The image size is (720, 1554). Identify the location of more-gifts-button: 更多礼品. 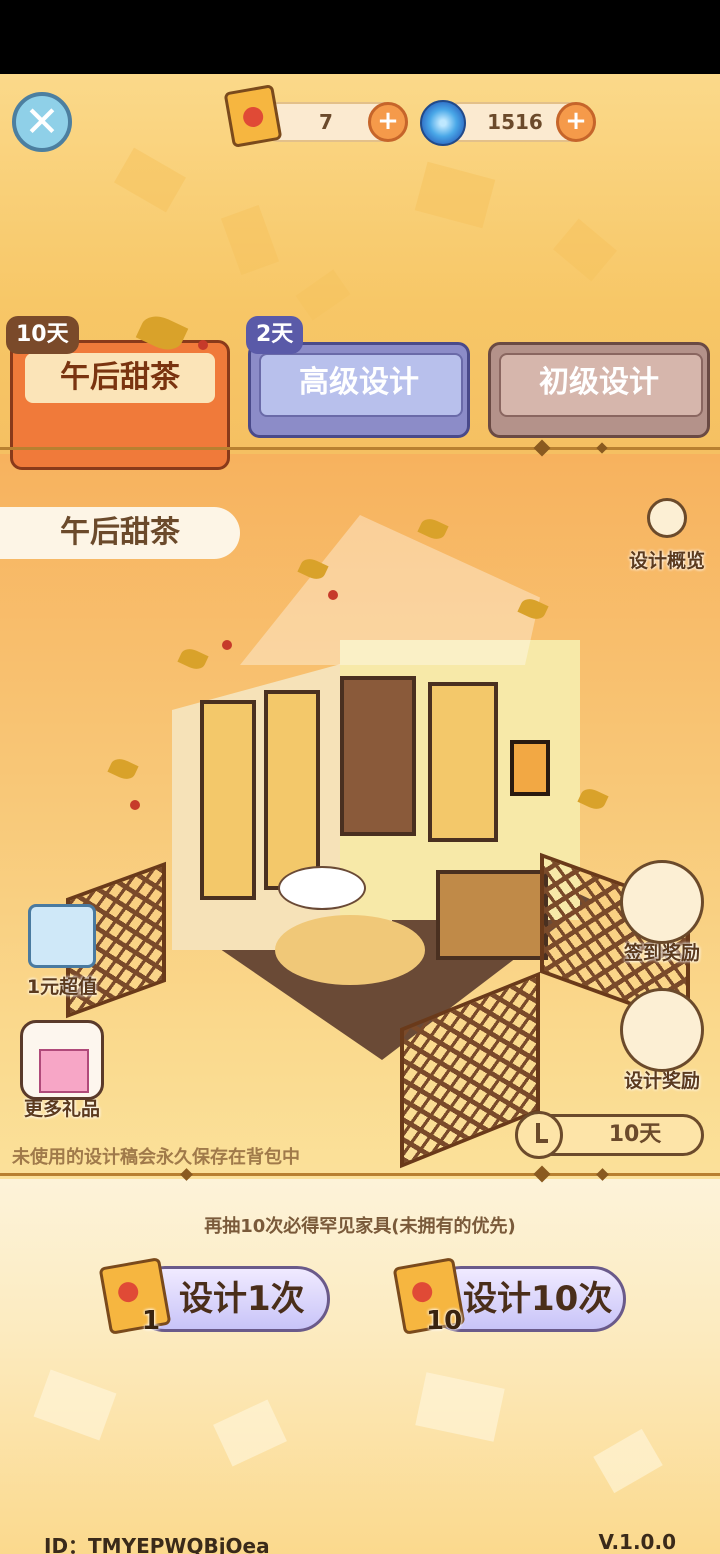
(62, 1070).